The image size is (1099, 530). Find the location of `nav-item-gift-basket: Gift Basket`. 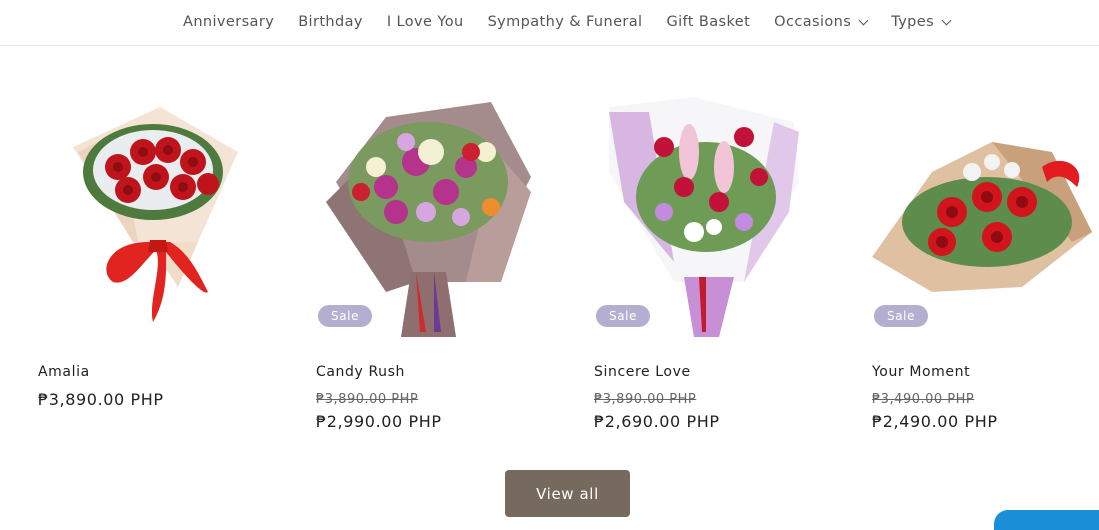

nav-item-gift-basket: Gift Basket is located at coordinates (708, 22).